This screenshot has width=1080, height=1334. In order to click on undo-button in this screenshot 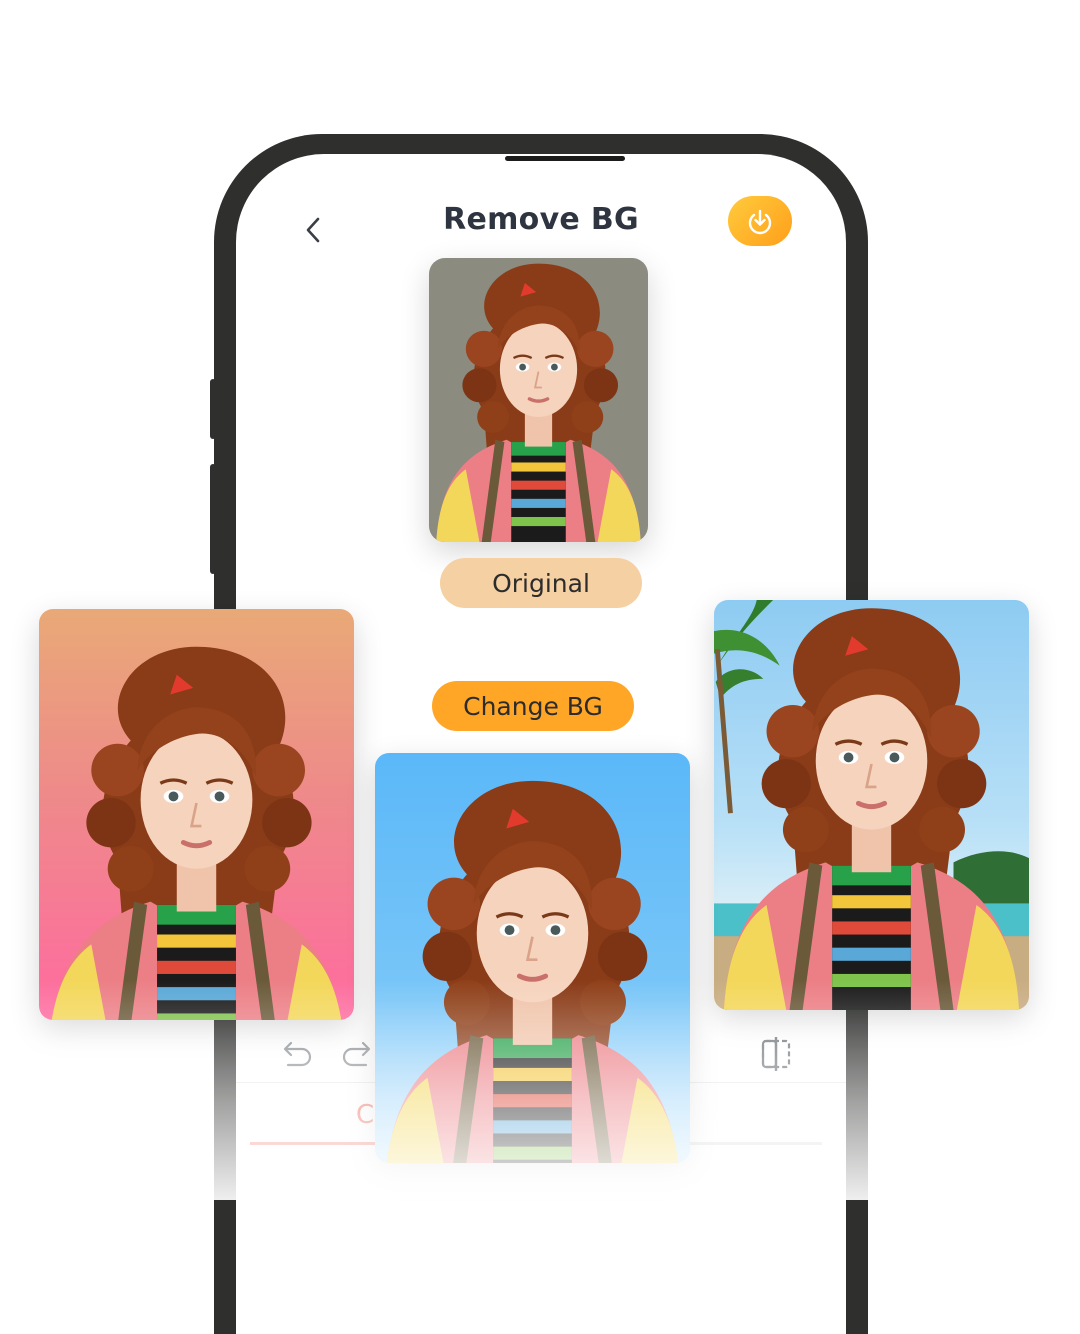, I will do `click(296, 1054)`.